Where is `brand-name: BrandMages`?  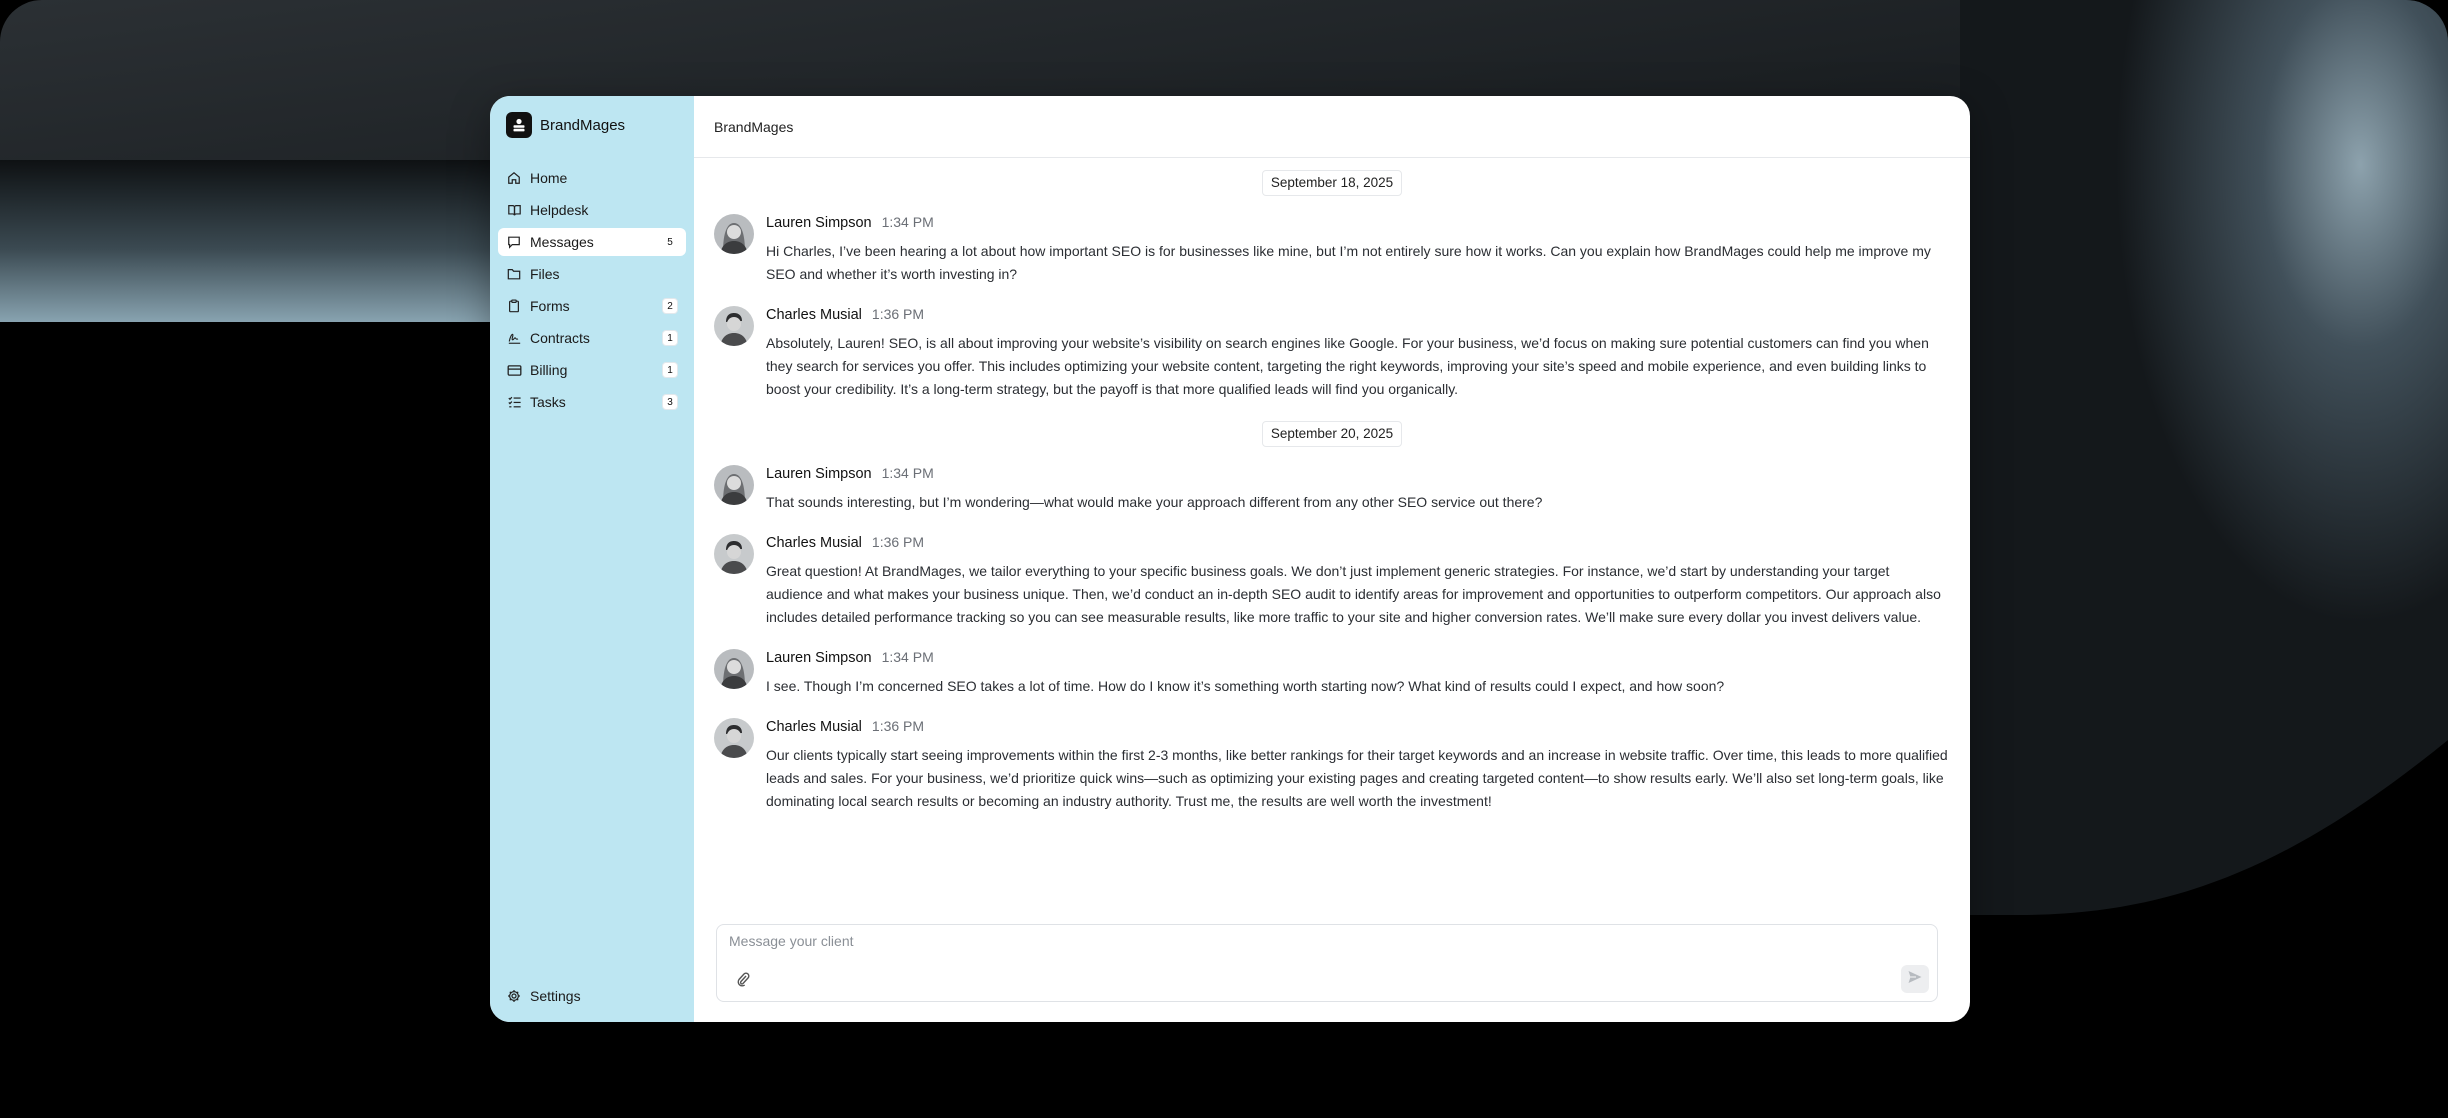 brand-name: BrandMages is located at coordinates (583, 125).